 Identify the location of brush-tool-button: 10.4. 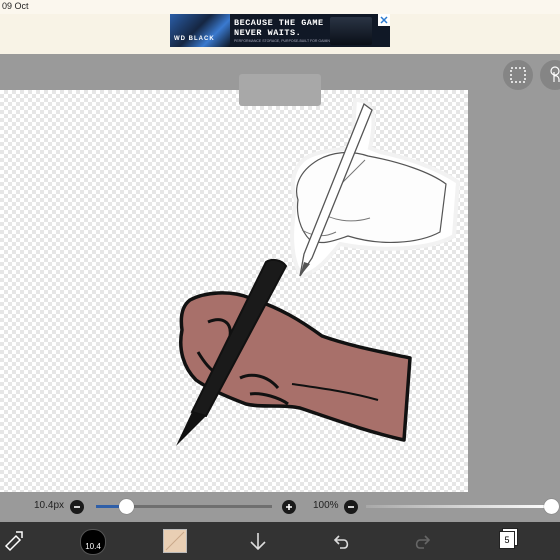
(93, 542).